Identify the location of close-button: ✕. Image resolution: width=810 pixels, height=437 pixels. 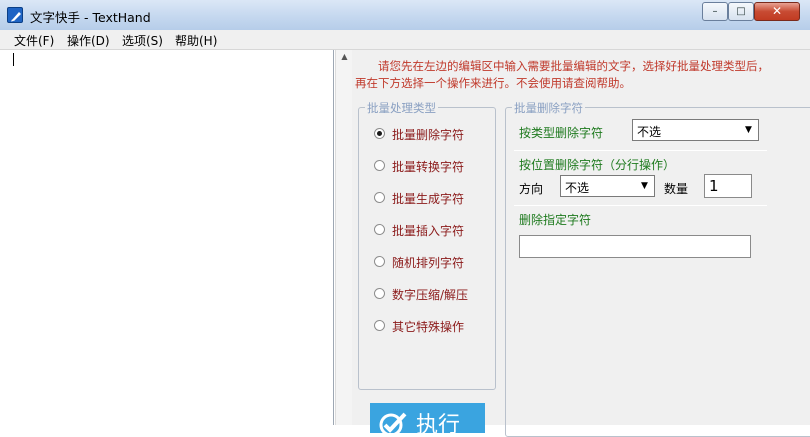
(777, 11).